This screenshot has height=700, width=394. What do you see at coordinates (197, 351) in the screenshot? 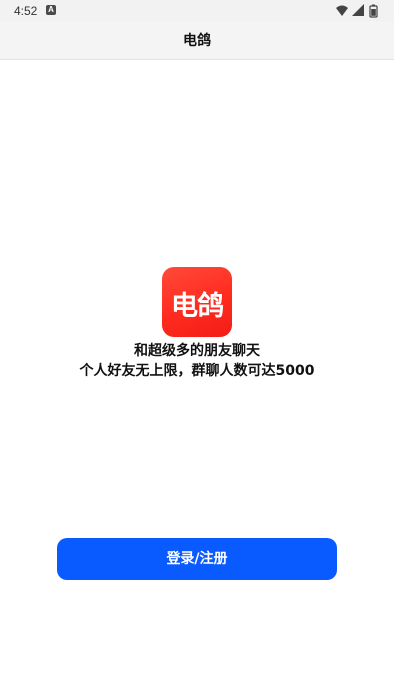
I see `slogan-line-1: 和超级多的朋友聊天` at bounding box center [197, 351].